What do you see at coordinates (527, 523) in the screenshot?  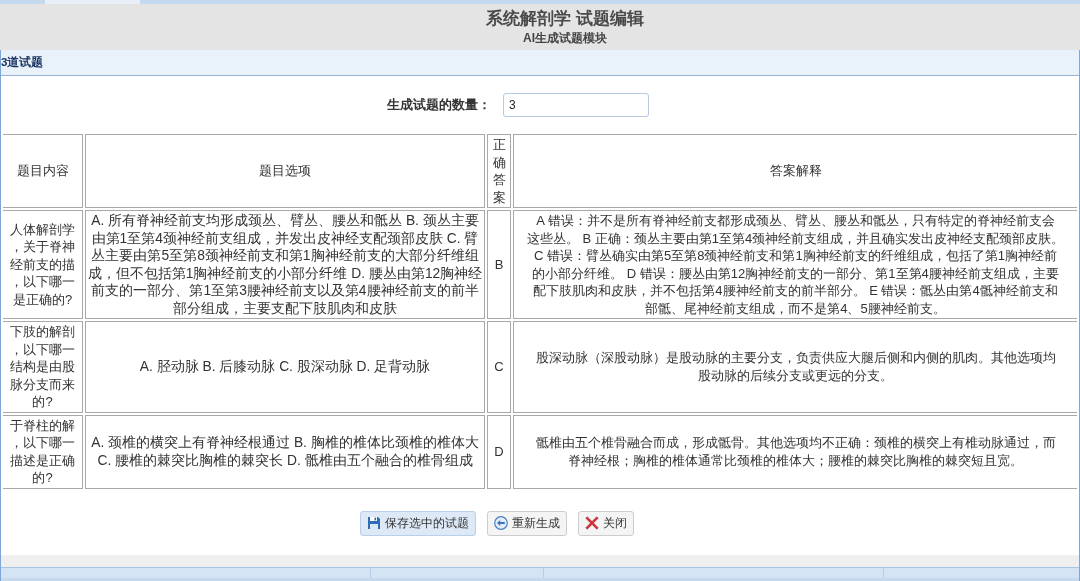 I see `regenerate-button: 重新生成` at bounding box center [527, 523].